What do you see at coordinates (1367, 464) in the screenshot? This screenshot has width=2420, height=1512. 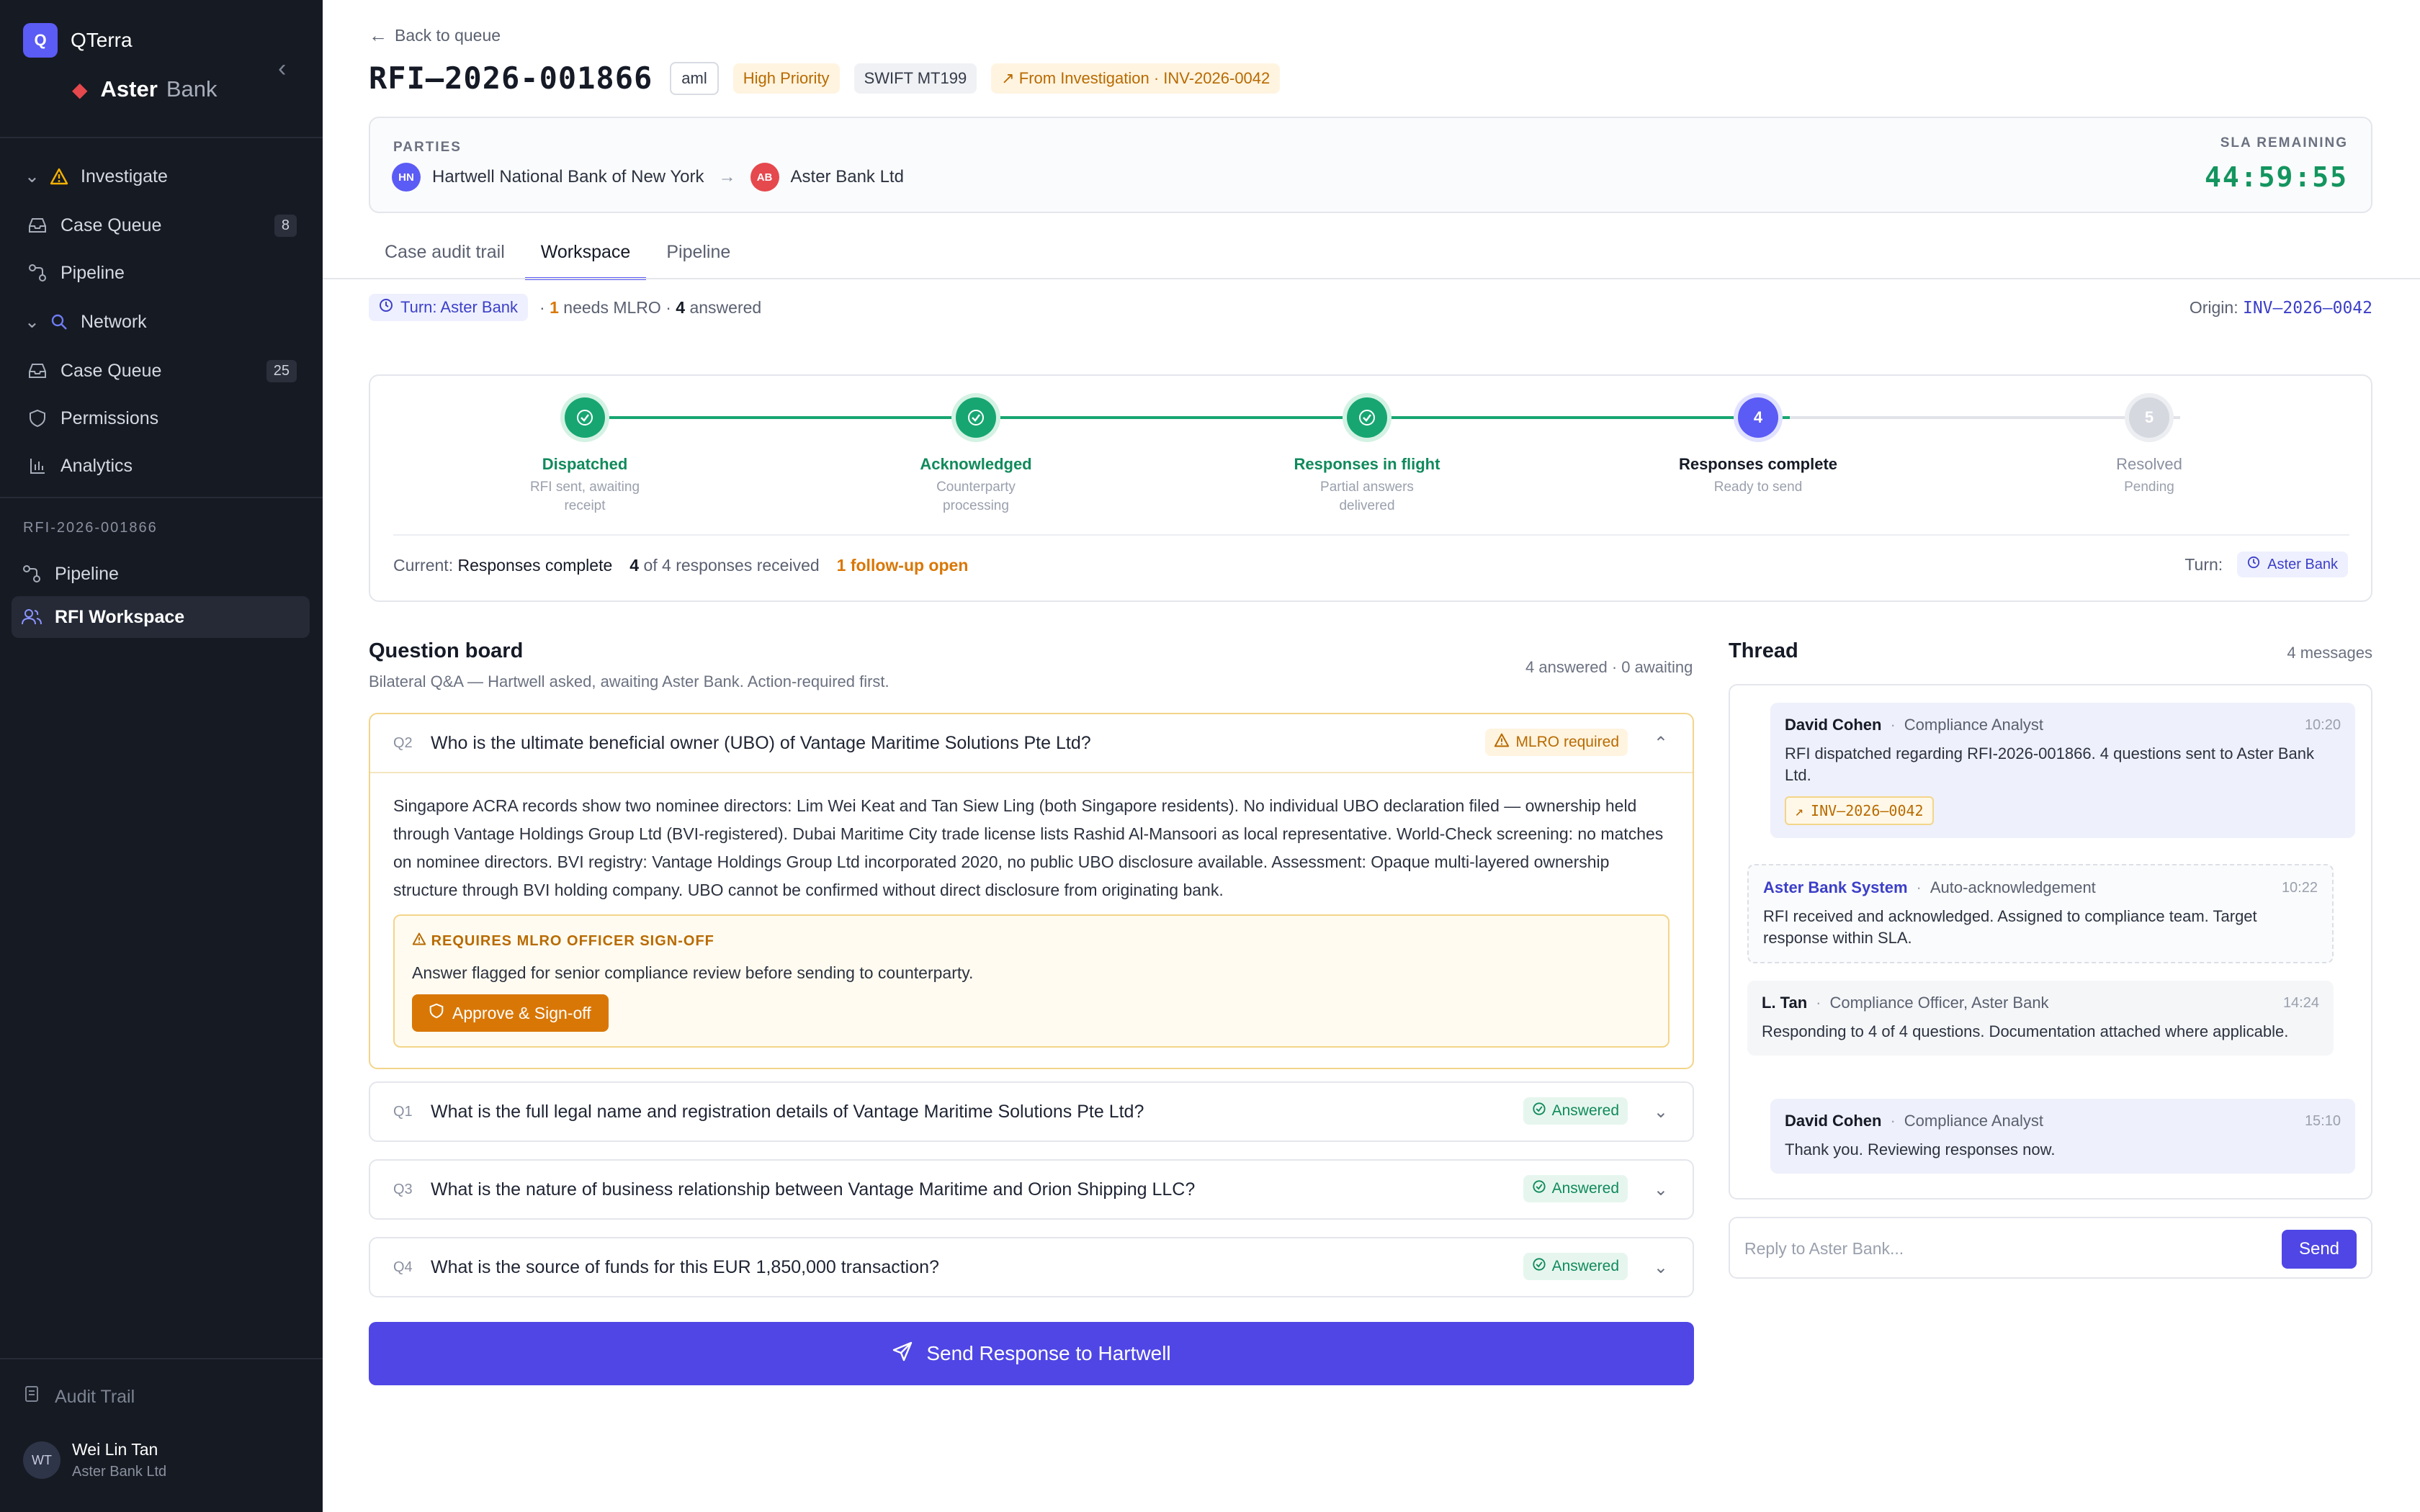 I see `step-title: Responses in flight` at bounding box center [1367, 464].